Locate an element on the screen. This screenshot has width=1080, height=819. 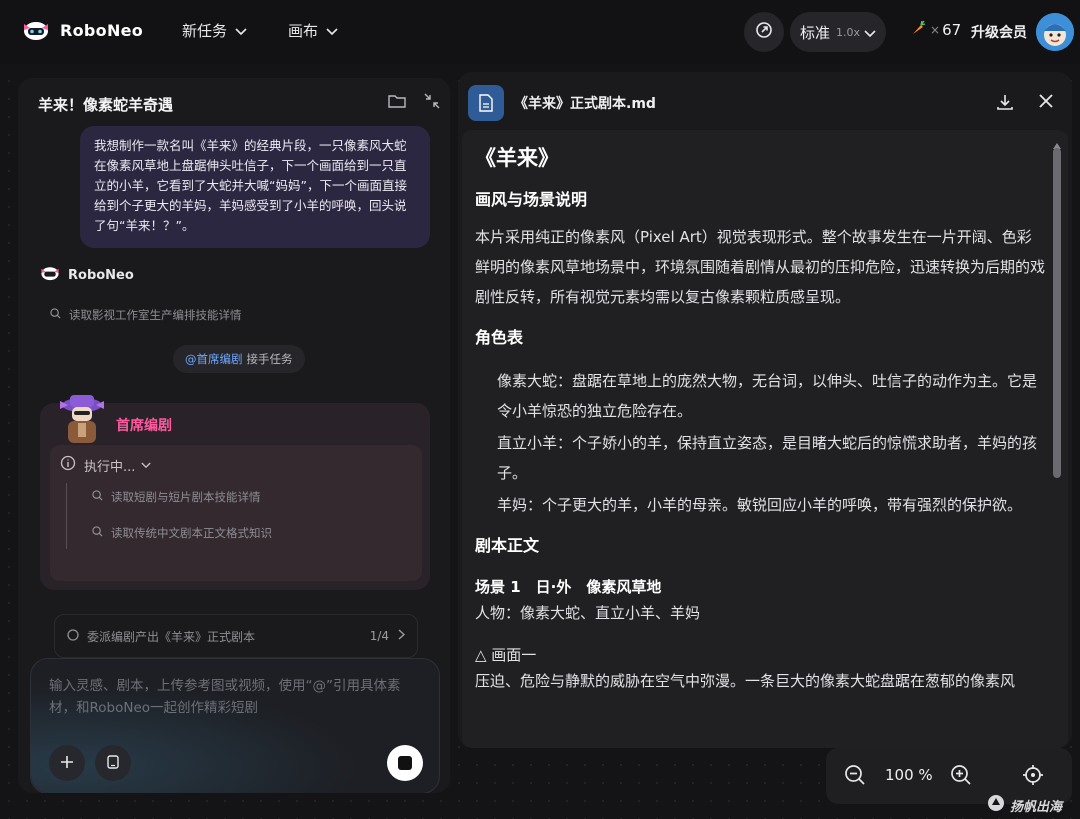
exec-step: 读取传统中文剧本正文格式知识 is located at coordinates (182, 533).